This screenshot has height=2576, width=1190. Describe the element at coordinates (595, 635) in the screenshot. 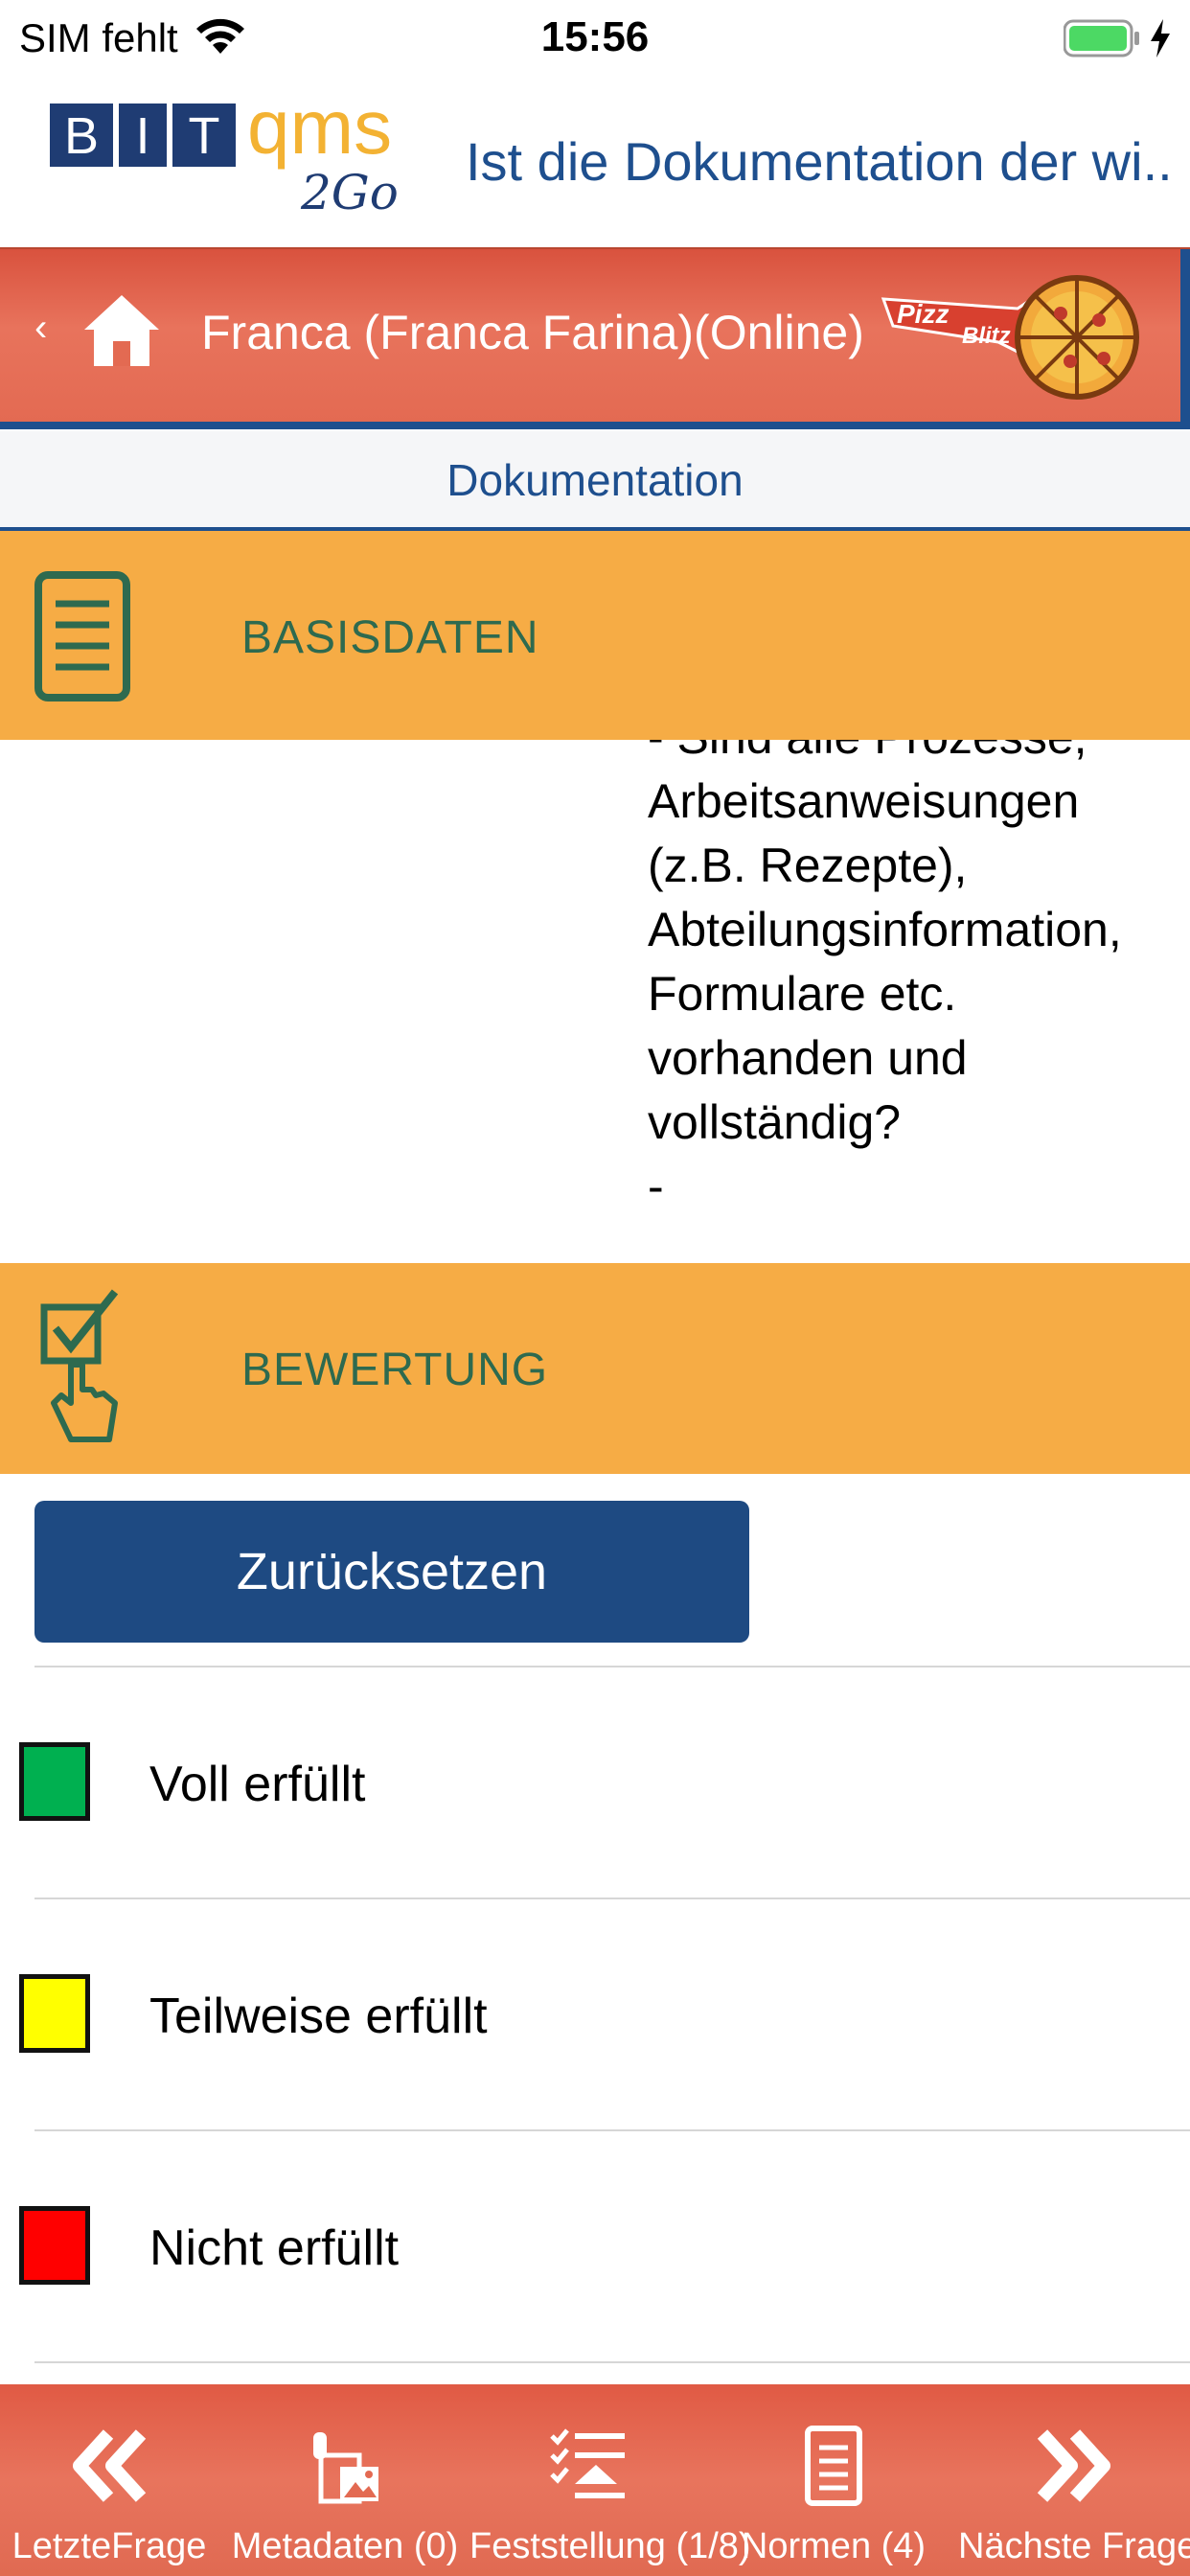

I see `section-basisdaten: BASISDATEN` at that location.